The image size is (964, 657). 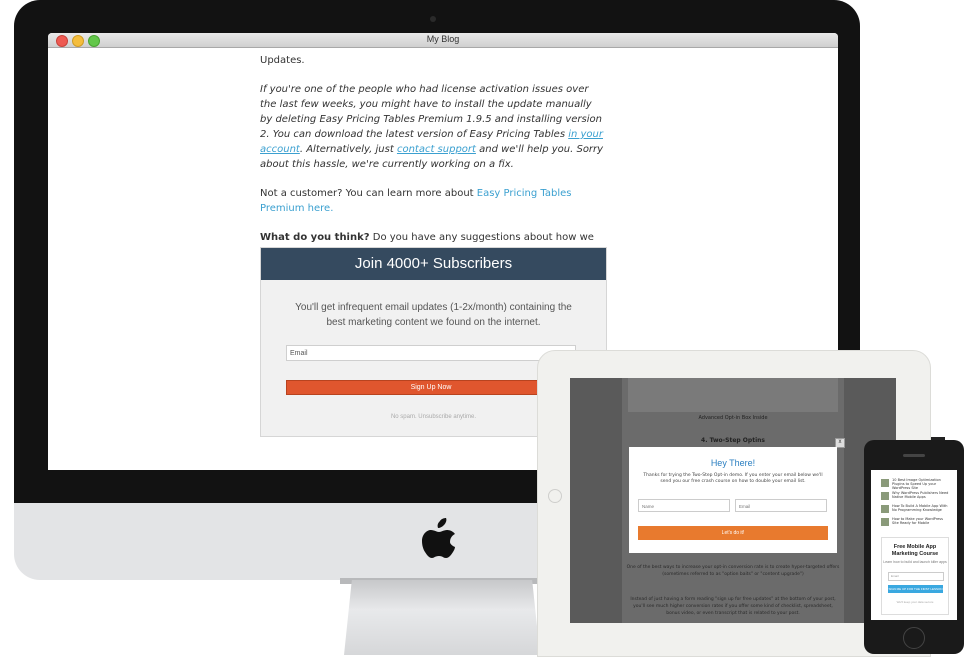 What do you see at coordinates (348, 149) in the screenshot?
I see `paragraph-text: . Alternatively, just` at bounding box center [348, 149].